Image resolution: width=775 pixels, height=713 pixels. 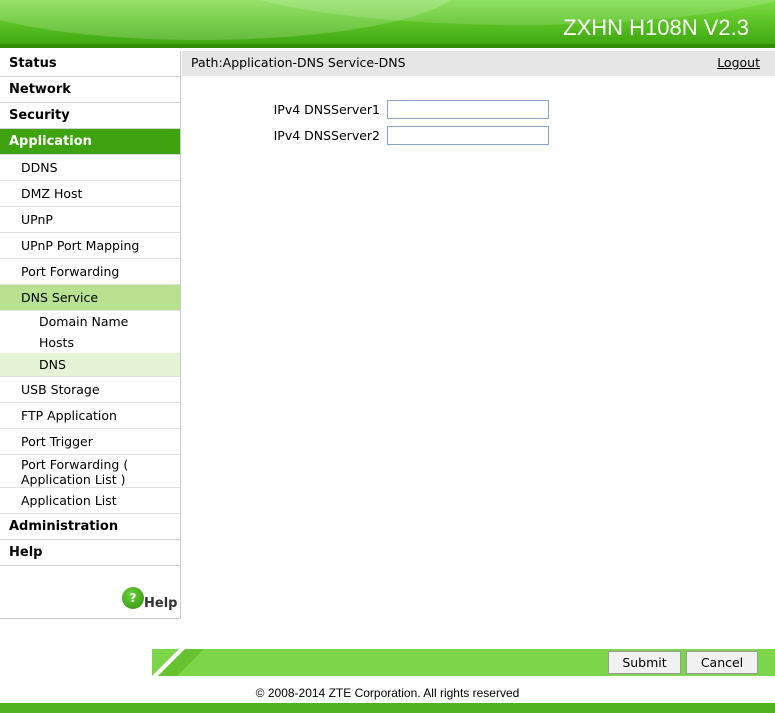 I want to click on nav-port-forwarding: Port Forwarding, so click(x=90, y=272).